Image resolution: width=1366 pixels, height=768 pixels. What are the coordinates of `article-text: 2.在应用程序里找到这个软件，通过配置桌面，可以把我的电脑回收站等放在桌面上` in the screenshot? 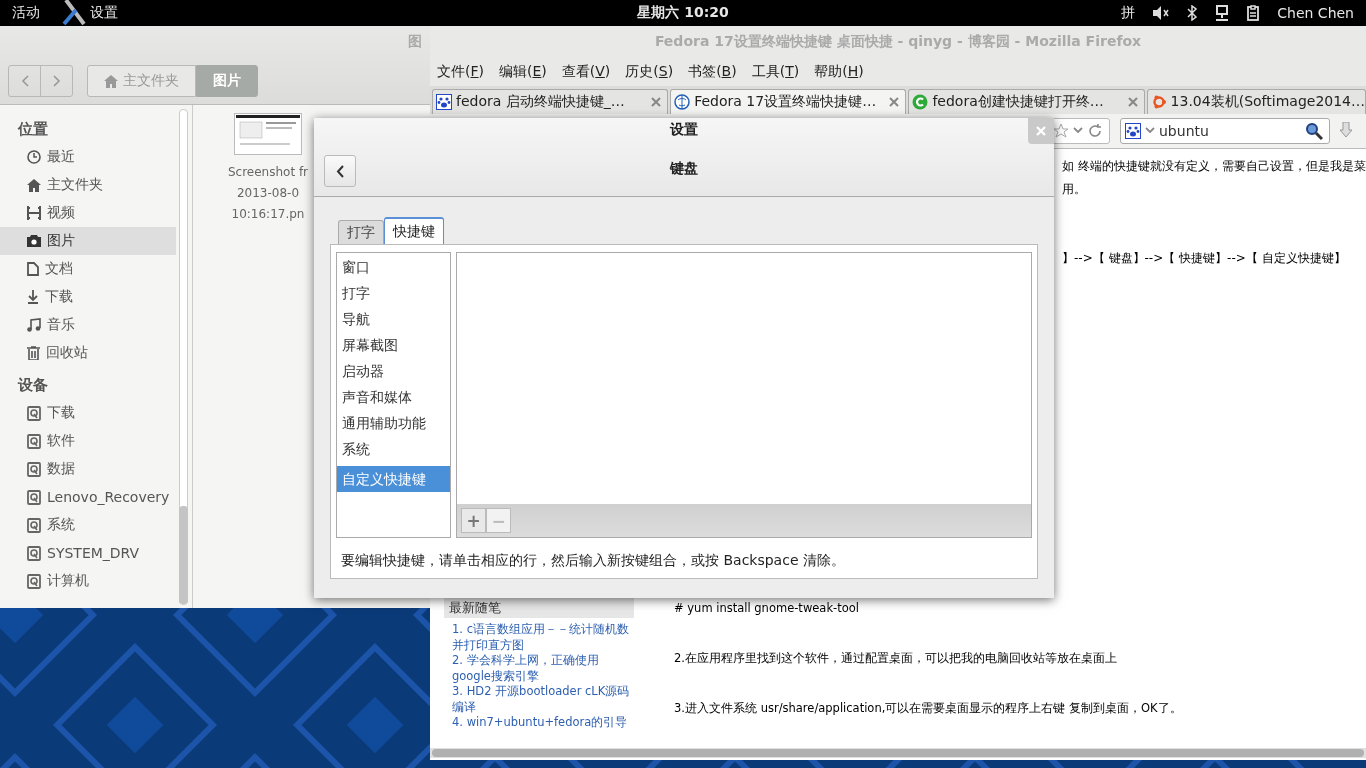 It's located at (896, 658).